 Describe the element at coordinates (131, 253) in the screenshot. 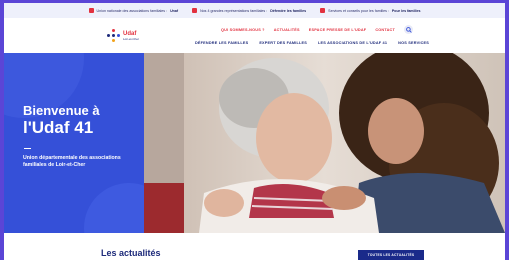

I see `section-title-news: Les actualités` at that location.